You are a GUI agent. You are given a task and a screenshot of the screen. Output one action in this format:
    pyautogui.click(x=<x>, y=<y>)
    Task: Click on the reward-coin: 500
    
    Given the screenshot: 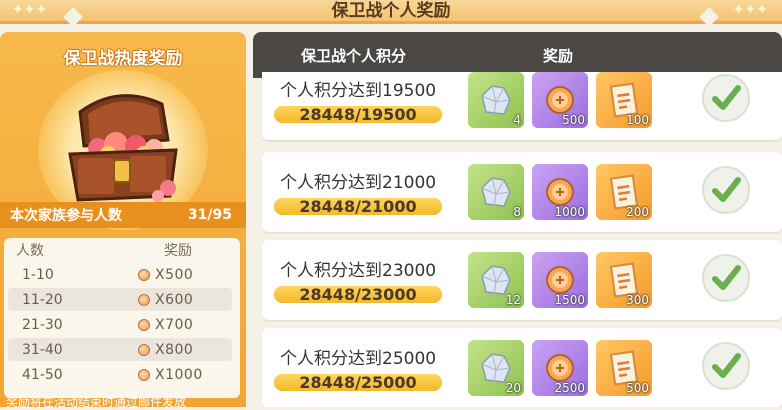 What is the action you would take?
    pyautogui.click(x=560, y=100)
    